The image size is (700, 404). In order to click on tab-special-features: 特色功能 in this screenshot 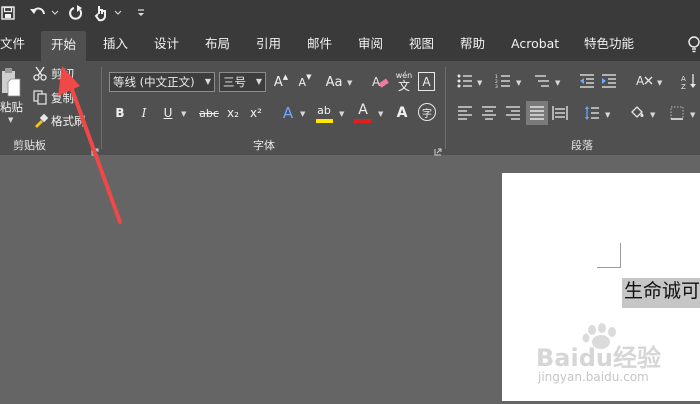, I will do `click(609, 44)`.